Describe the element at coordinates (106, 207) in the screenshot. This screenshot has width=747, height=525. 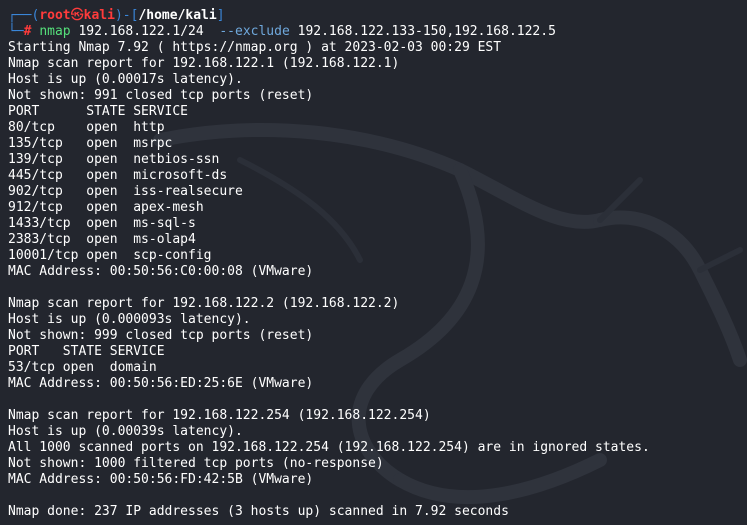
I see `output-line: 912/tcp open apex-mesh` at that location.